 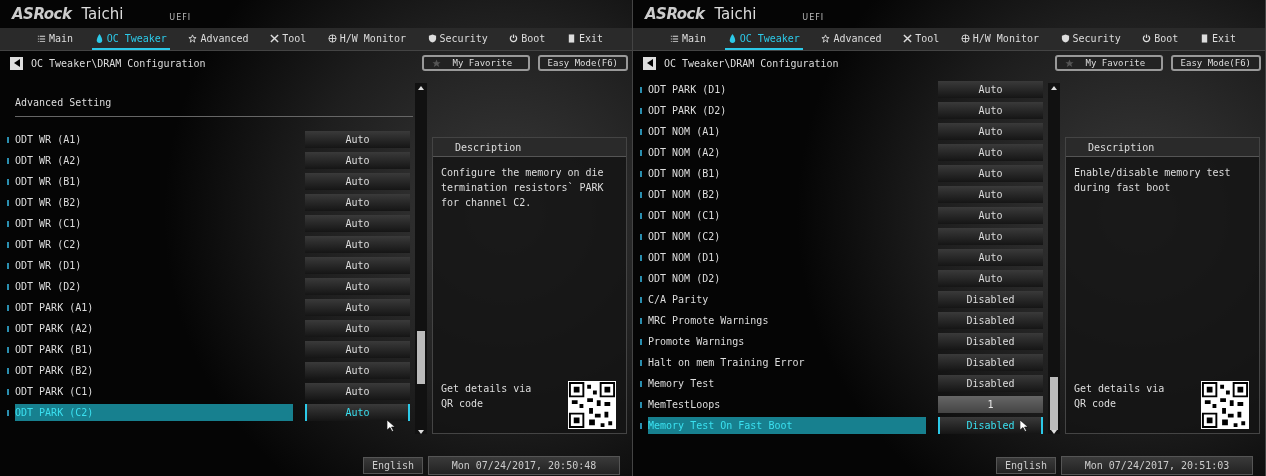 What do you see at coordinates (787, 341) in the screenshot?
I see `setting-label: Promote Warnings` at bounding box center [787, 341].